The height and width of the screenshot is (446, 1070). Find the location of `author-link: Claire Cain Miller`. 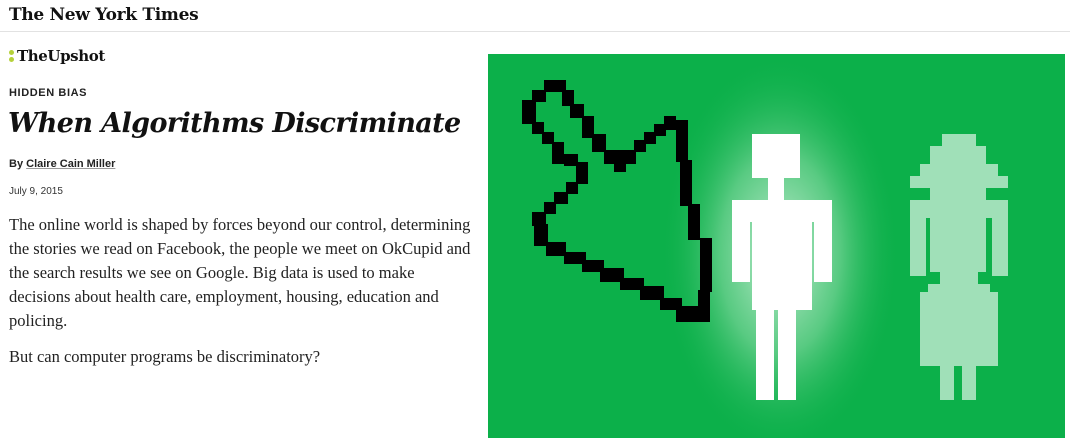

author-link: Claire Cain Miller is located at coordinates (70, 164).